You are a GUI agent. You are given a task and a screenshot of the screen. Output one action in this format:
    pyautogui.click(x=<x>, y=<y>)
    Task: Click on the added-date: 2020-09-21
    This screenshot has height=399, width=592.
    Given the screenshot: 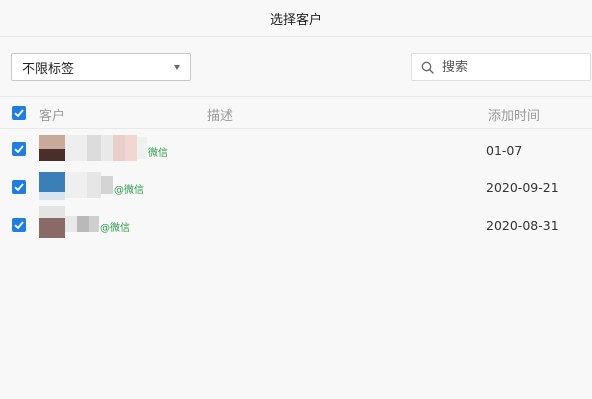 What is the action you would take?
    pyautogui.click(x=522, y=187)
    